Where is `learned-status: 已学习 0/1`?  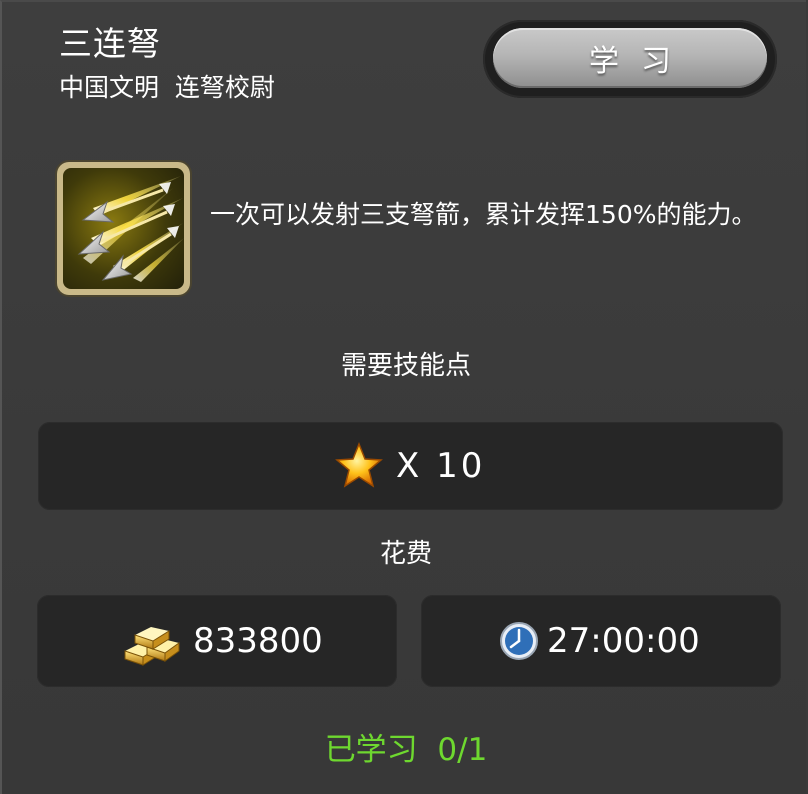
learned-status: 已学习 0/1 is located at coordinates (406, 750).